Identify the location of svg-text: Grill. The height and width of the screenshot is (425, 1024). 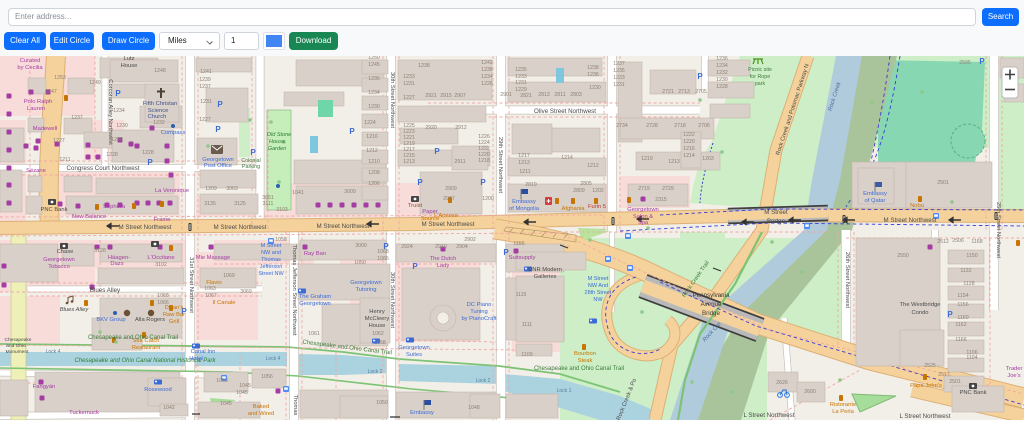
(174, 322).